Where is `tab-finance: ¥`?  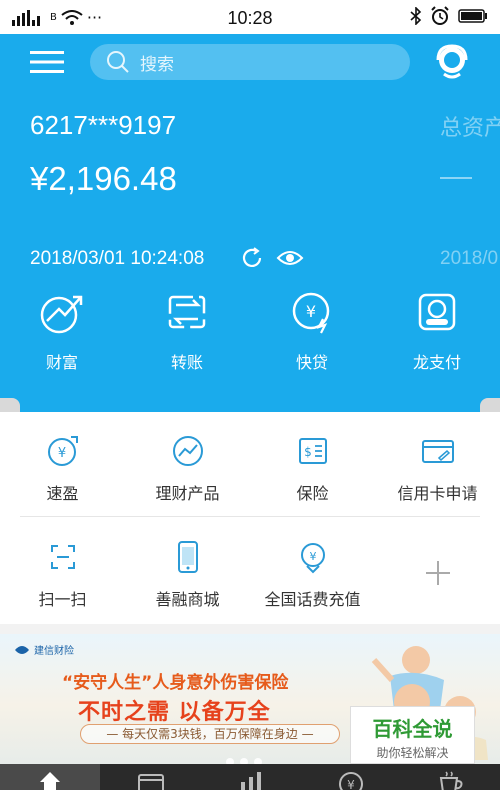 tab-finance: ¥ is located at coordinates (350, 777).